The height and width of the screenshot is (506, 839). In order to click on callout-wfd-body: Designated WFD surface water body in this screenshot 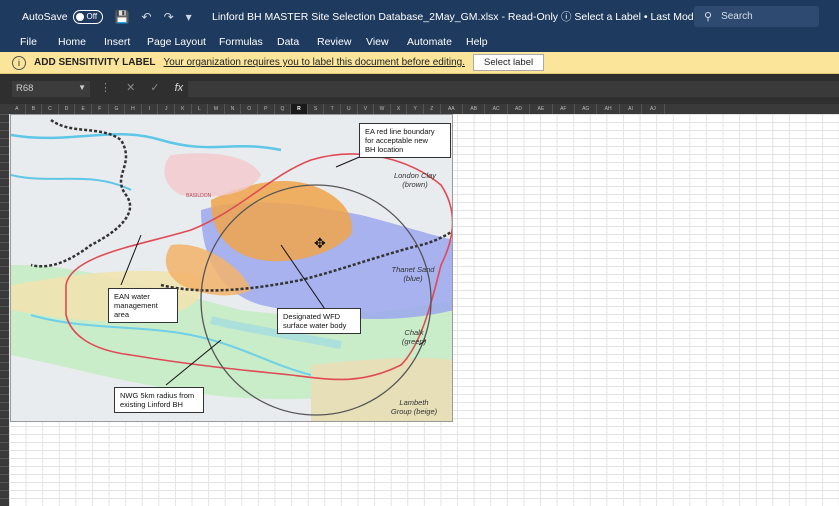, I will do `click(319, 321)`.